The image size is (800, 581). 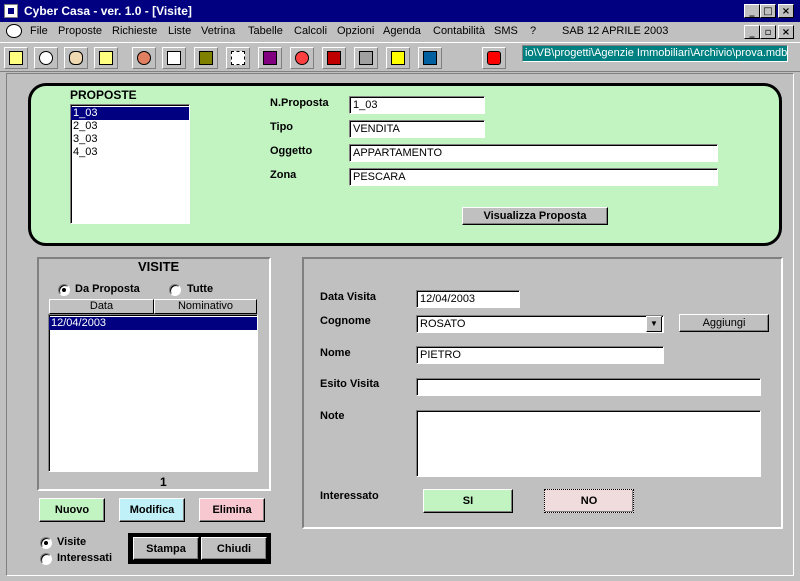 I want to click on card-icon, so click(x=106, y=58).